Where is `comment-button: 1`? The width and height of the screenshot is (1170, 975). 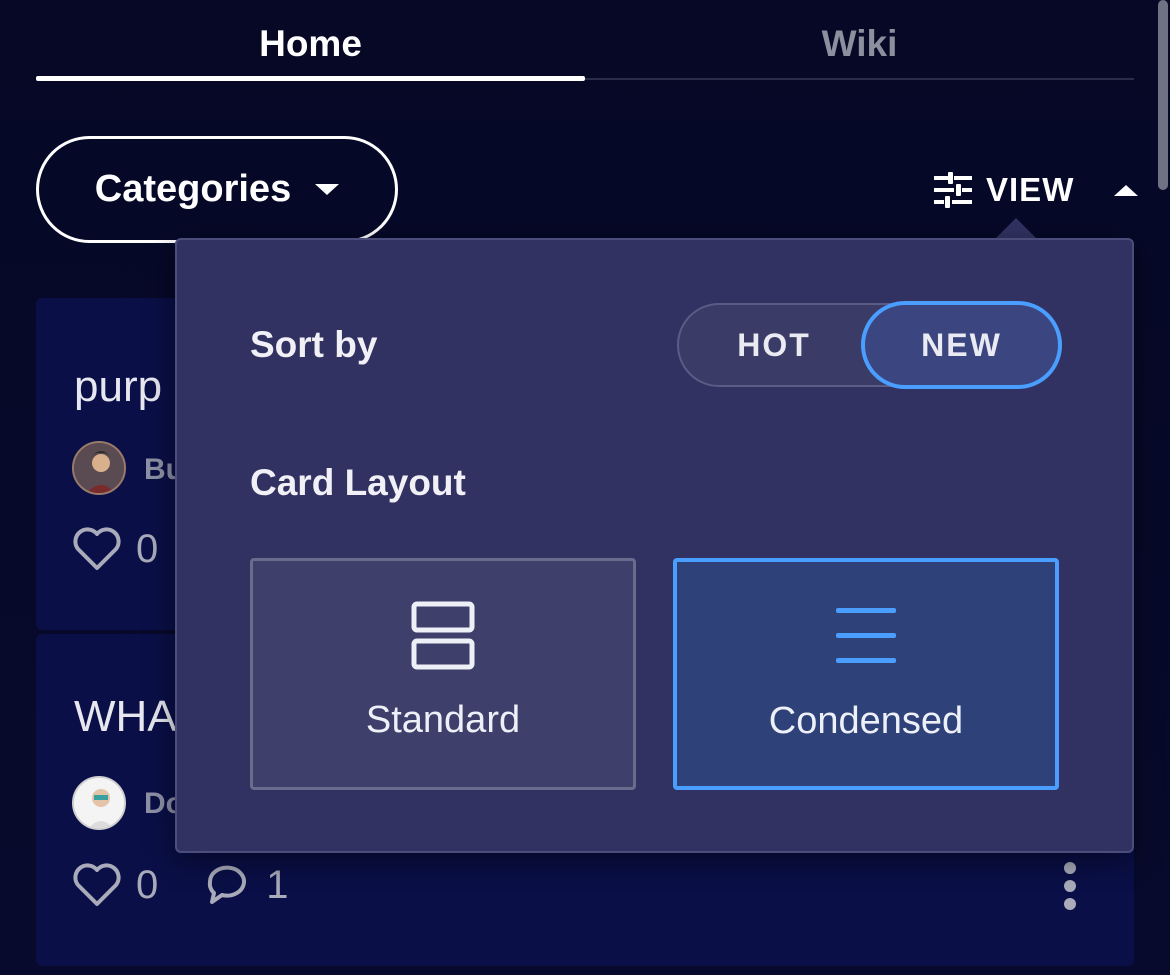
comment-button: 1 is located at coordinates (245, 885).